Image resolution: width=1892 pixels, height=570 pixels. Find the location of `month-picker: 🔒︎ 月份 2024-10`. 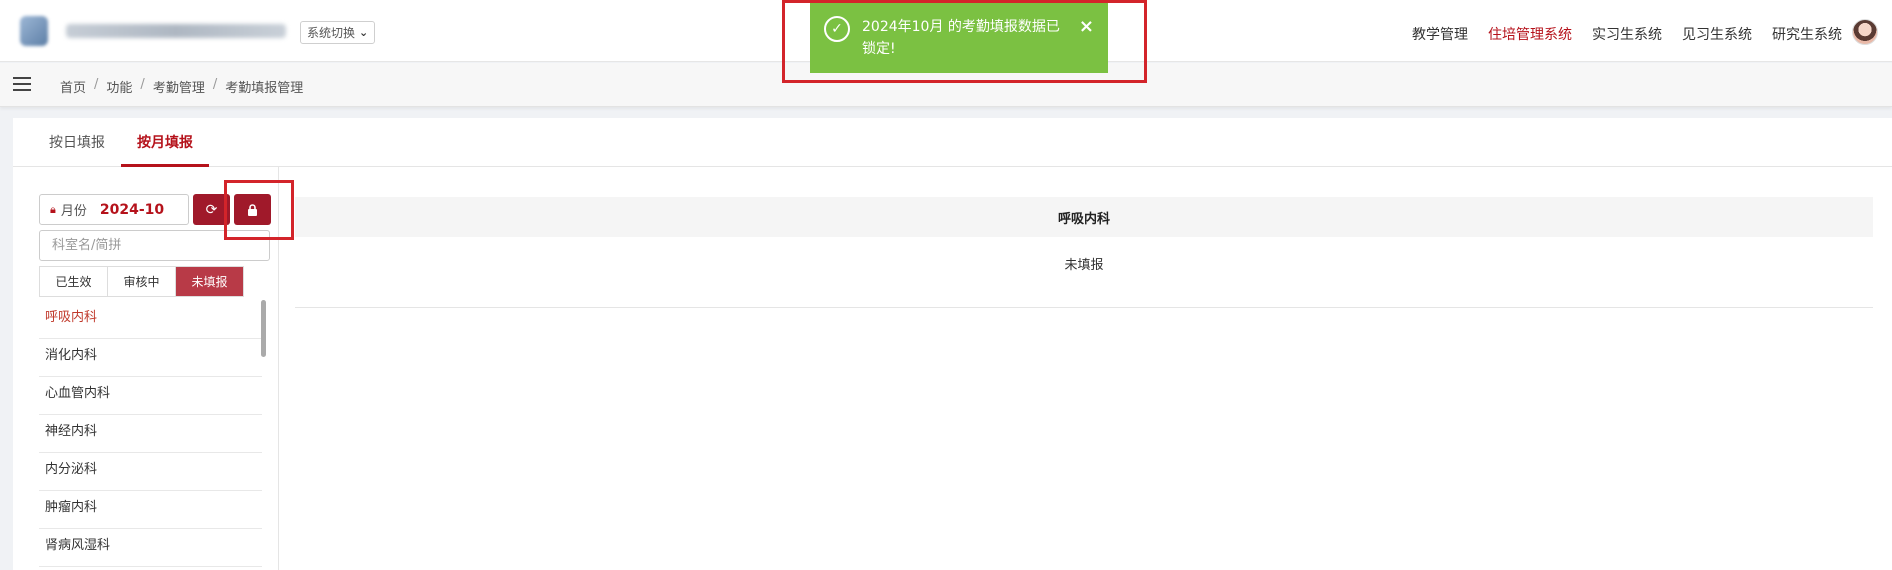

month-picker: 🔒︎ 月份 2024-10 is located at coordinates (114, 209).